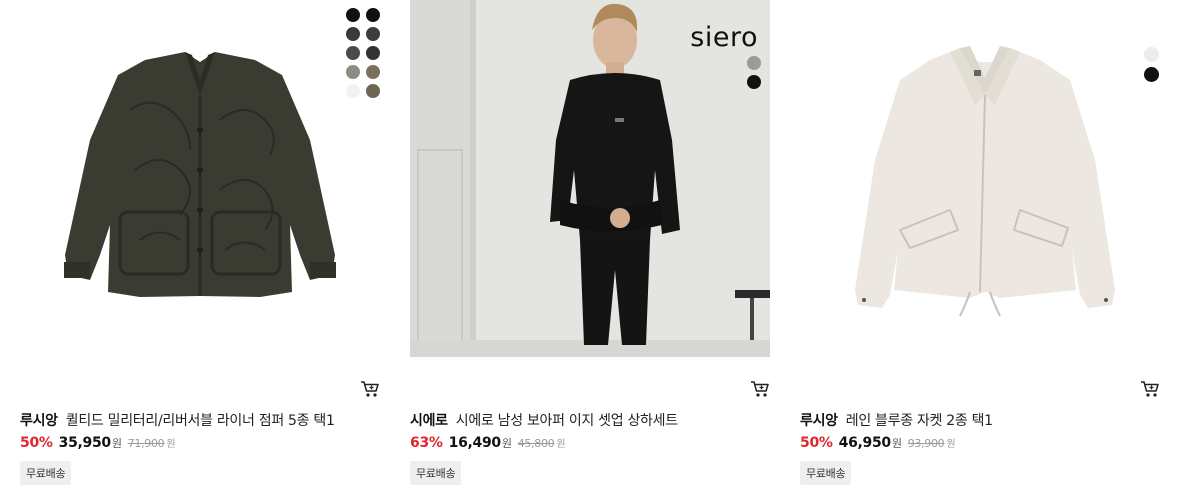 The height and width of the screenshot is (492, 1178). I want to click on sale-price: 46,950, so click(865, 443).